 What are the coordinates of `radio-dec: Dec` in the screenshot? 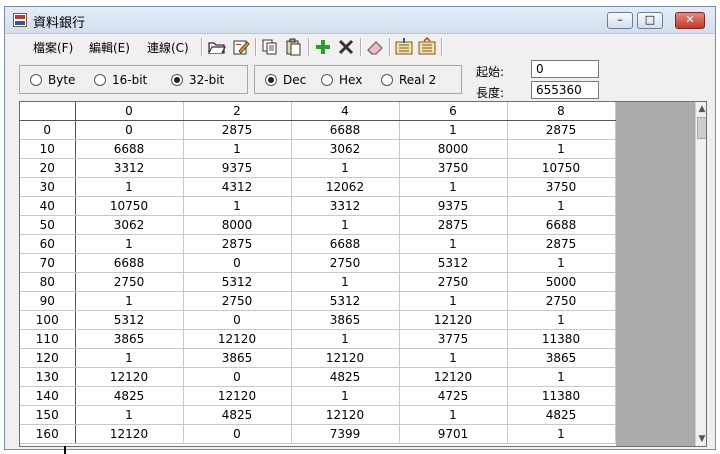 It's located at (285, 80).